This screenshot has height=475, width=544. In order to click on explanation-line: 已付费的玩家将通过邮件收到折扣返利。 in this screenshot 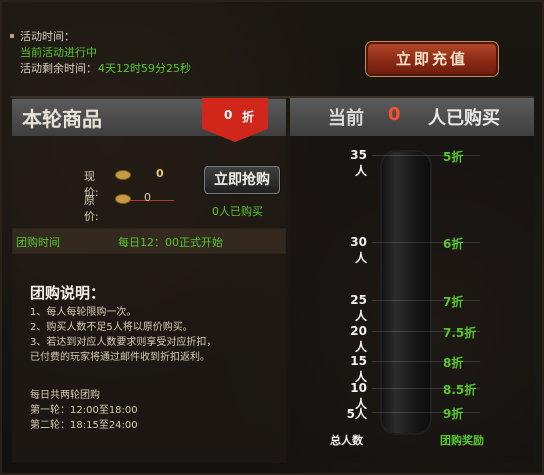, I will do `click(120, 357)`.